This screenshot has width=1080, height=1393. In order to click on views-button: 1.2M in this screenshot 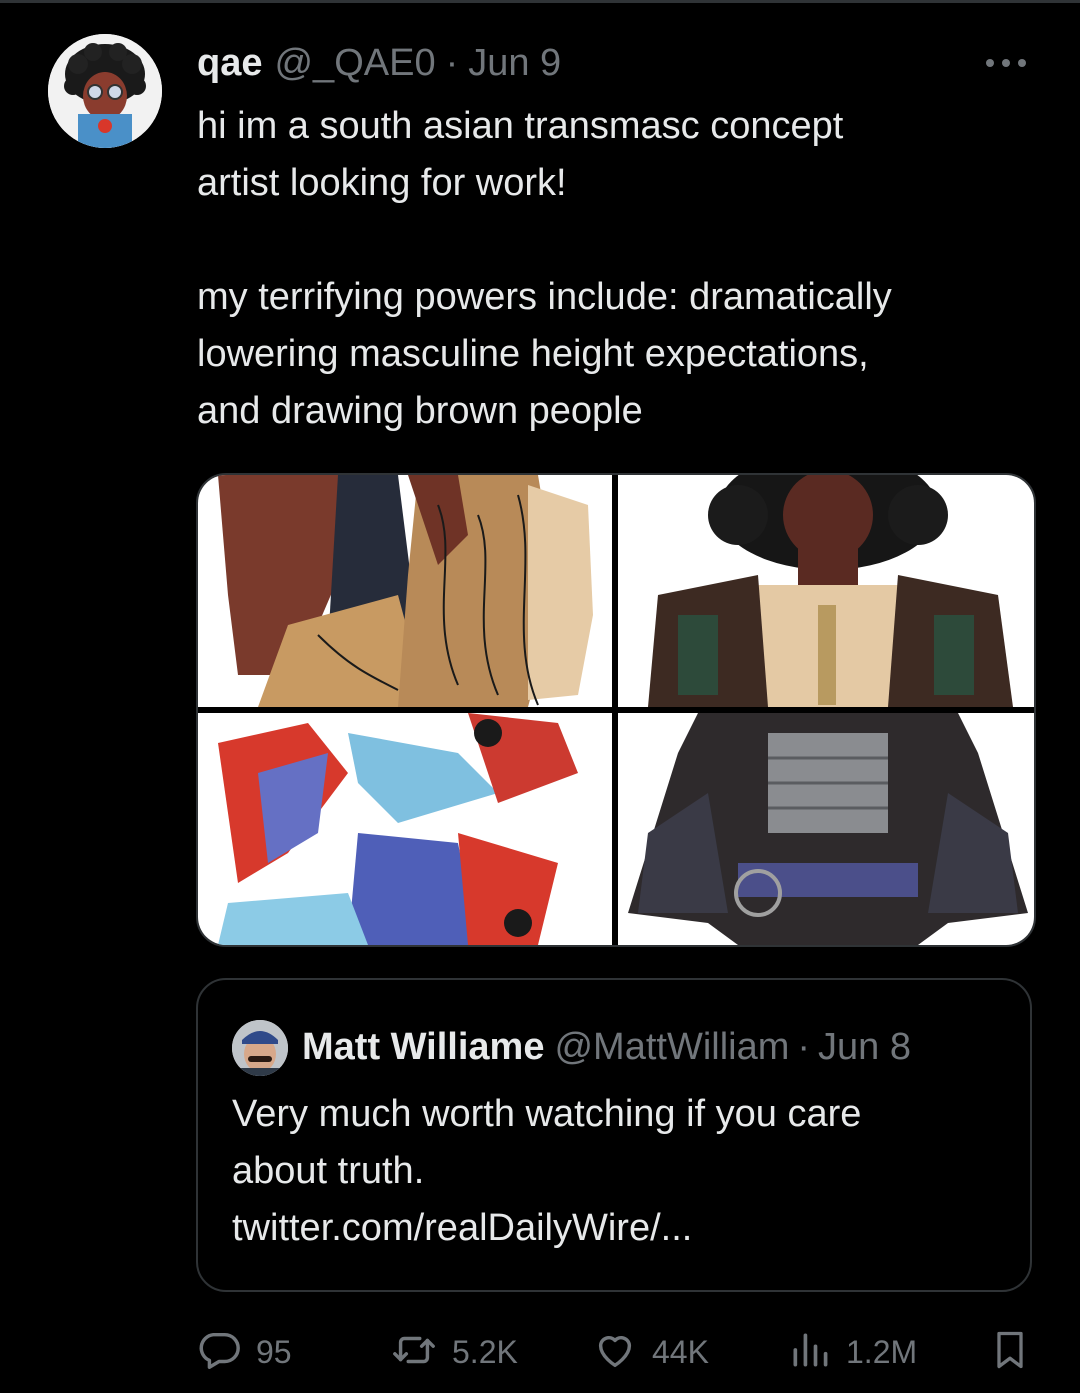, I will do `click(852, 1352)`.